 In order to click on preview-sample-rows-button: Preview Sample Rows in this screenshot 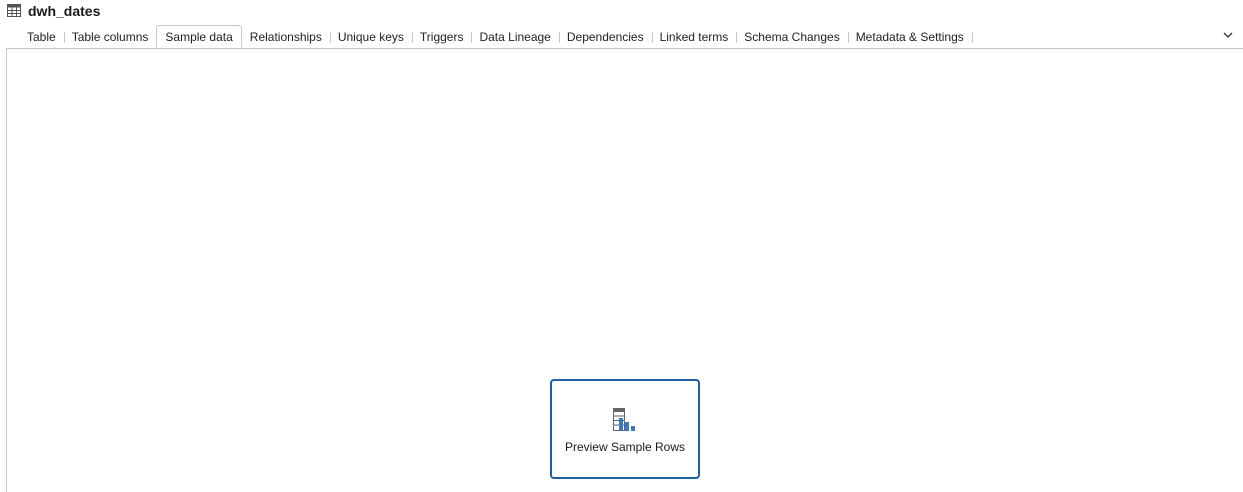, I will do `click(625, 429)`.